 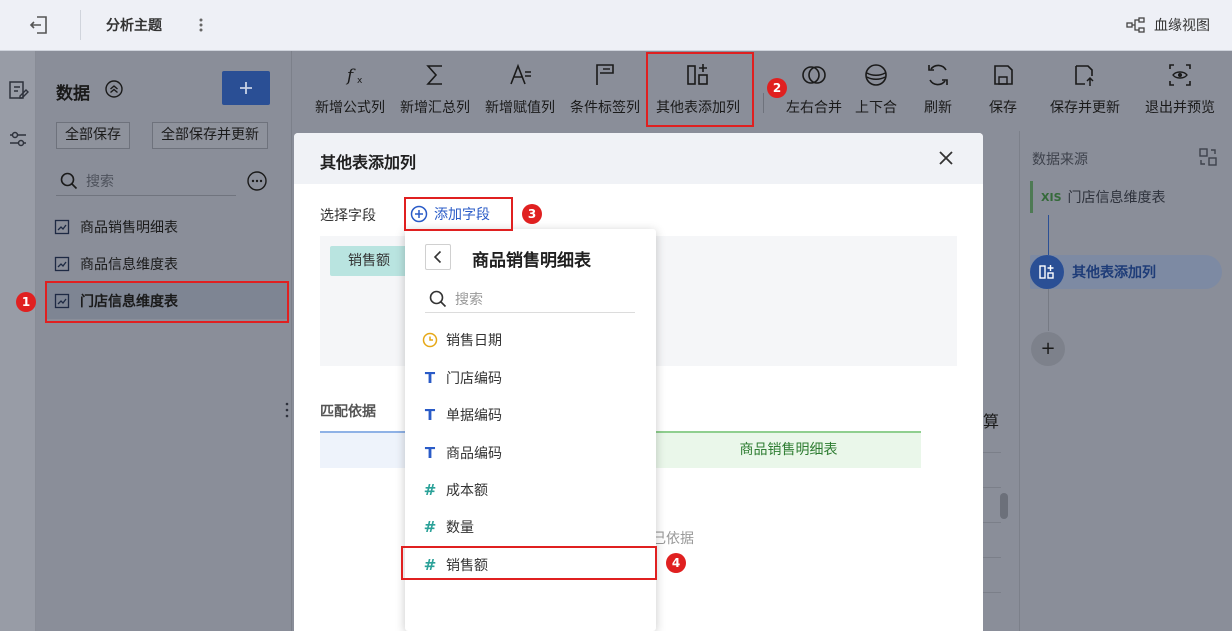 What do you see at coordinates (62, 264) in the screenshot?
I see `table-chart-icon` at bounding box center [62, 264].